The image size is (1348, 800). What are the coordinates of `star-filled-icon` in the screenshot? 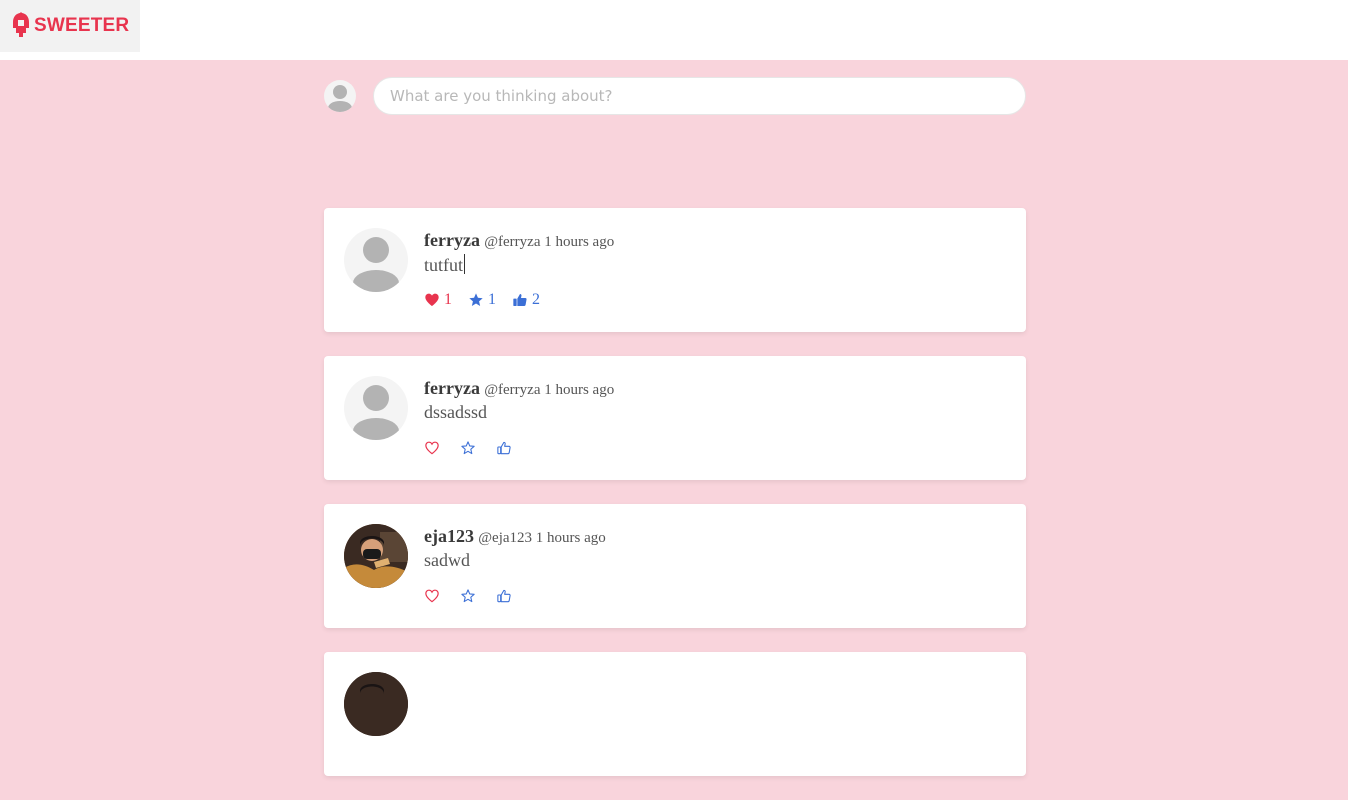 It's located at (476, 299).